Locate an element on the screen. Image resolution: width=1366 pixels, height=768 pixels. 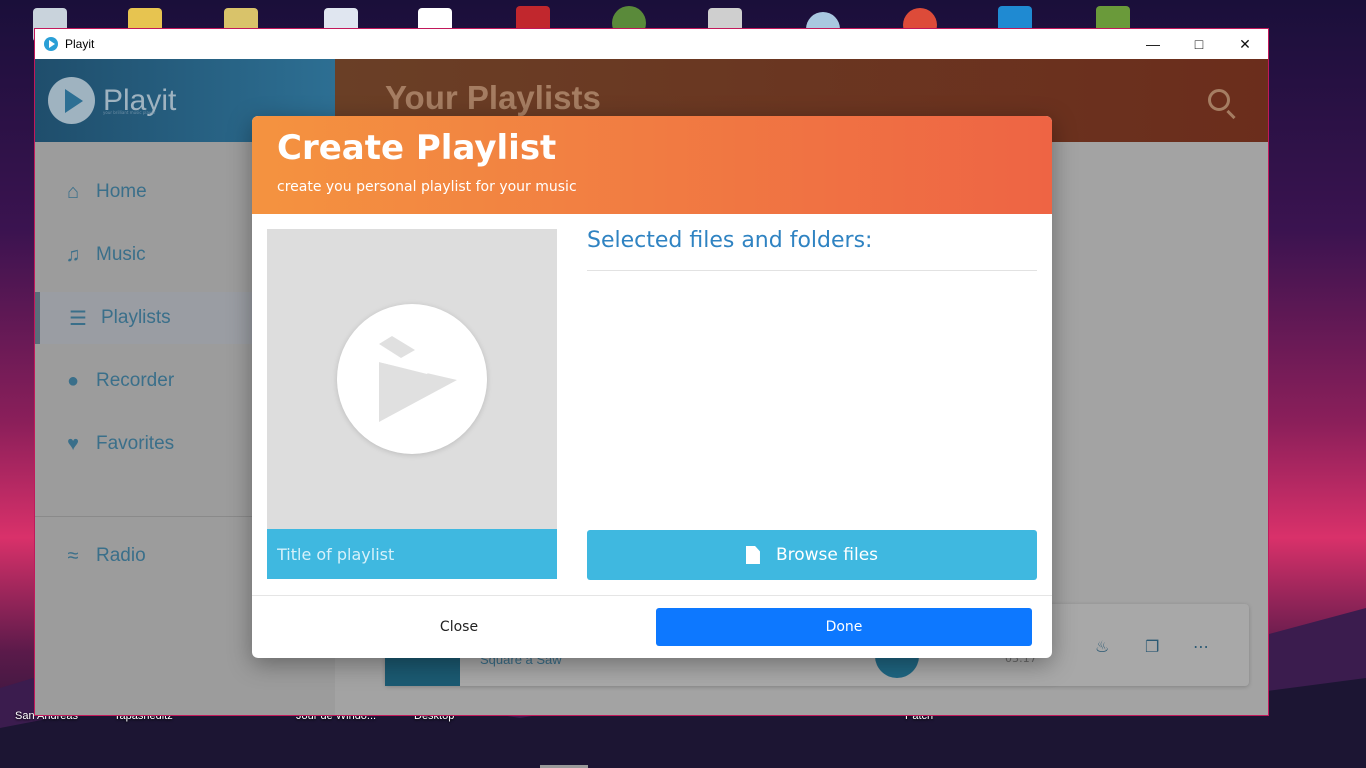
dialog-title: Create Playlist is located at coordinates (417, 148).